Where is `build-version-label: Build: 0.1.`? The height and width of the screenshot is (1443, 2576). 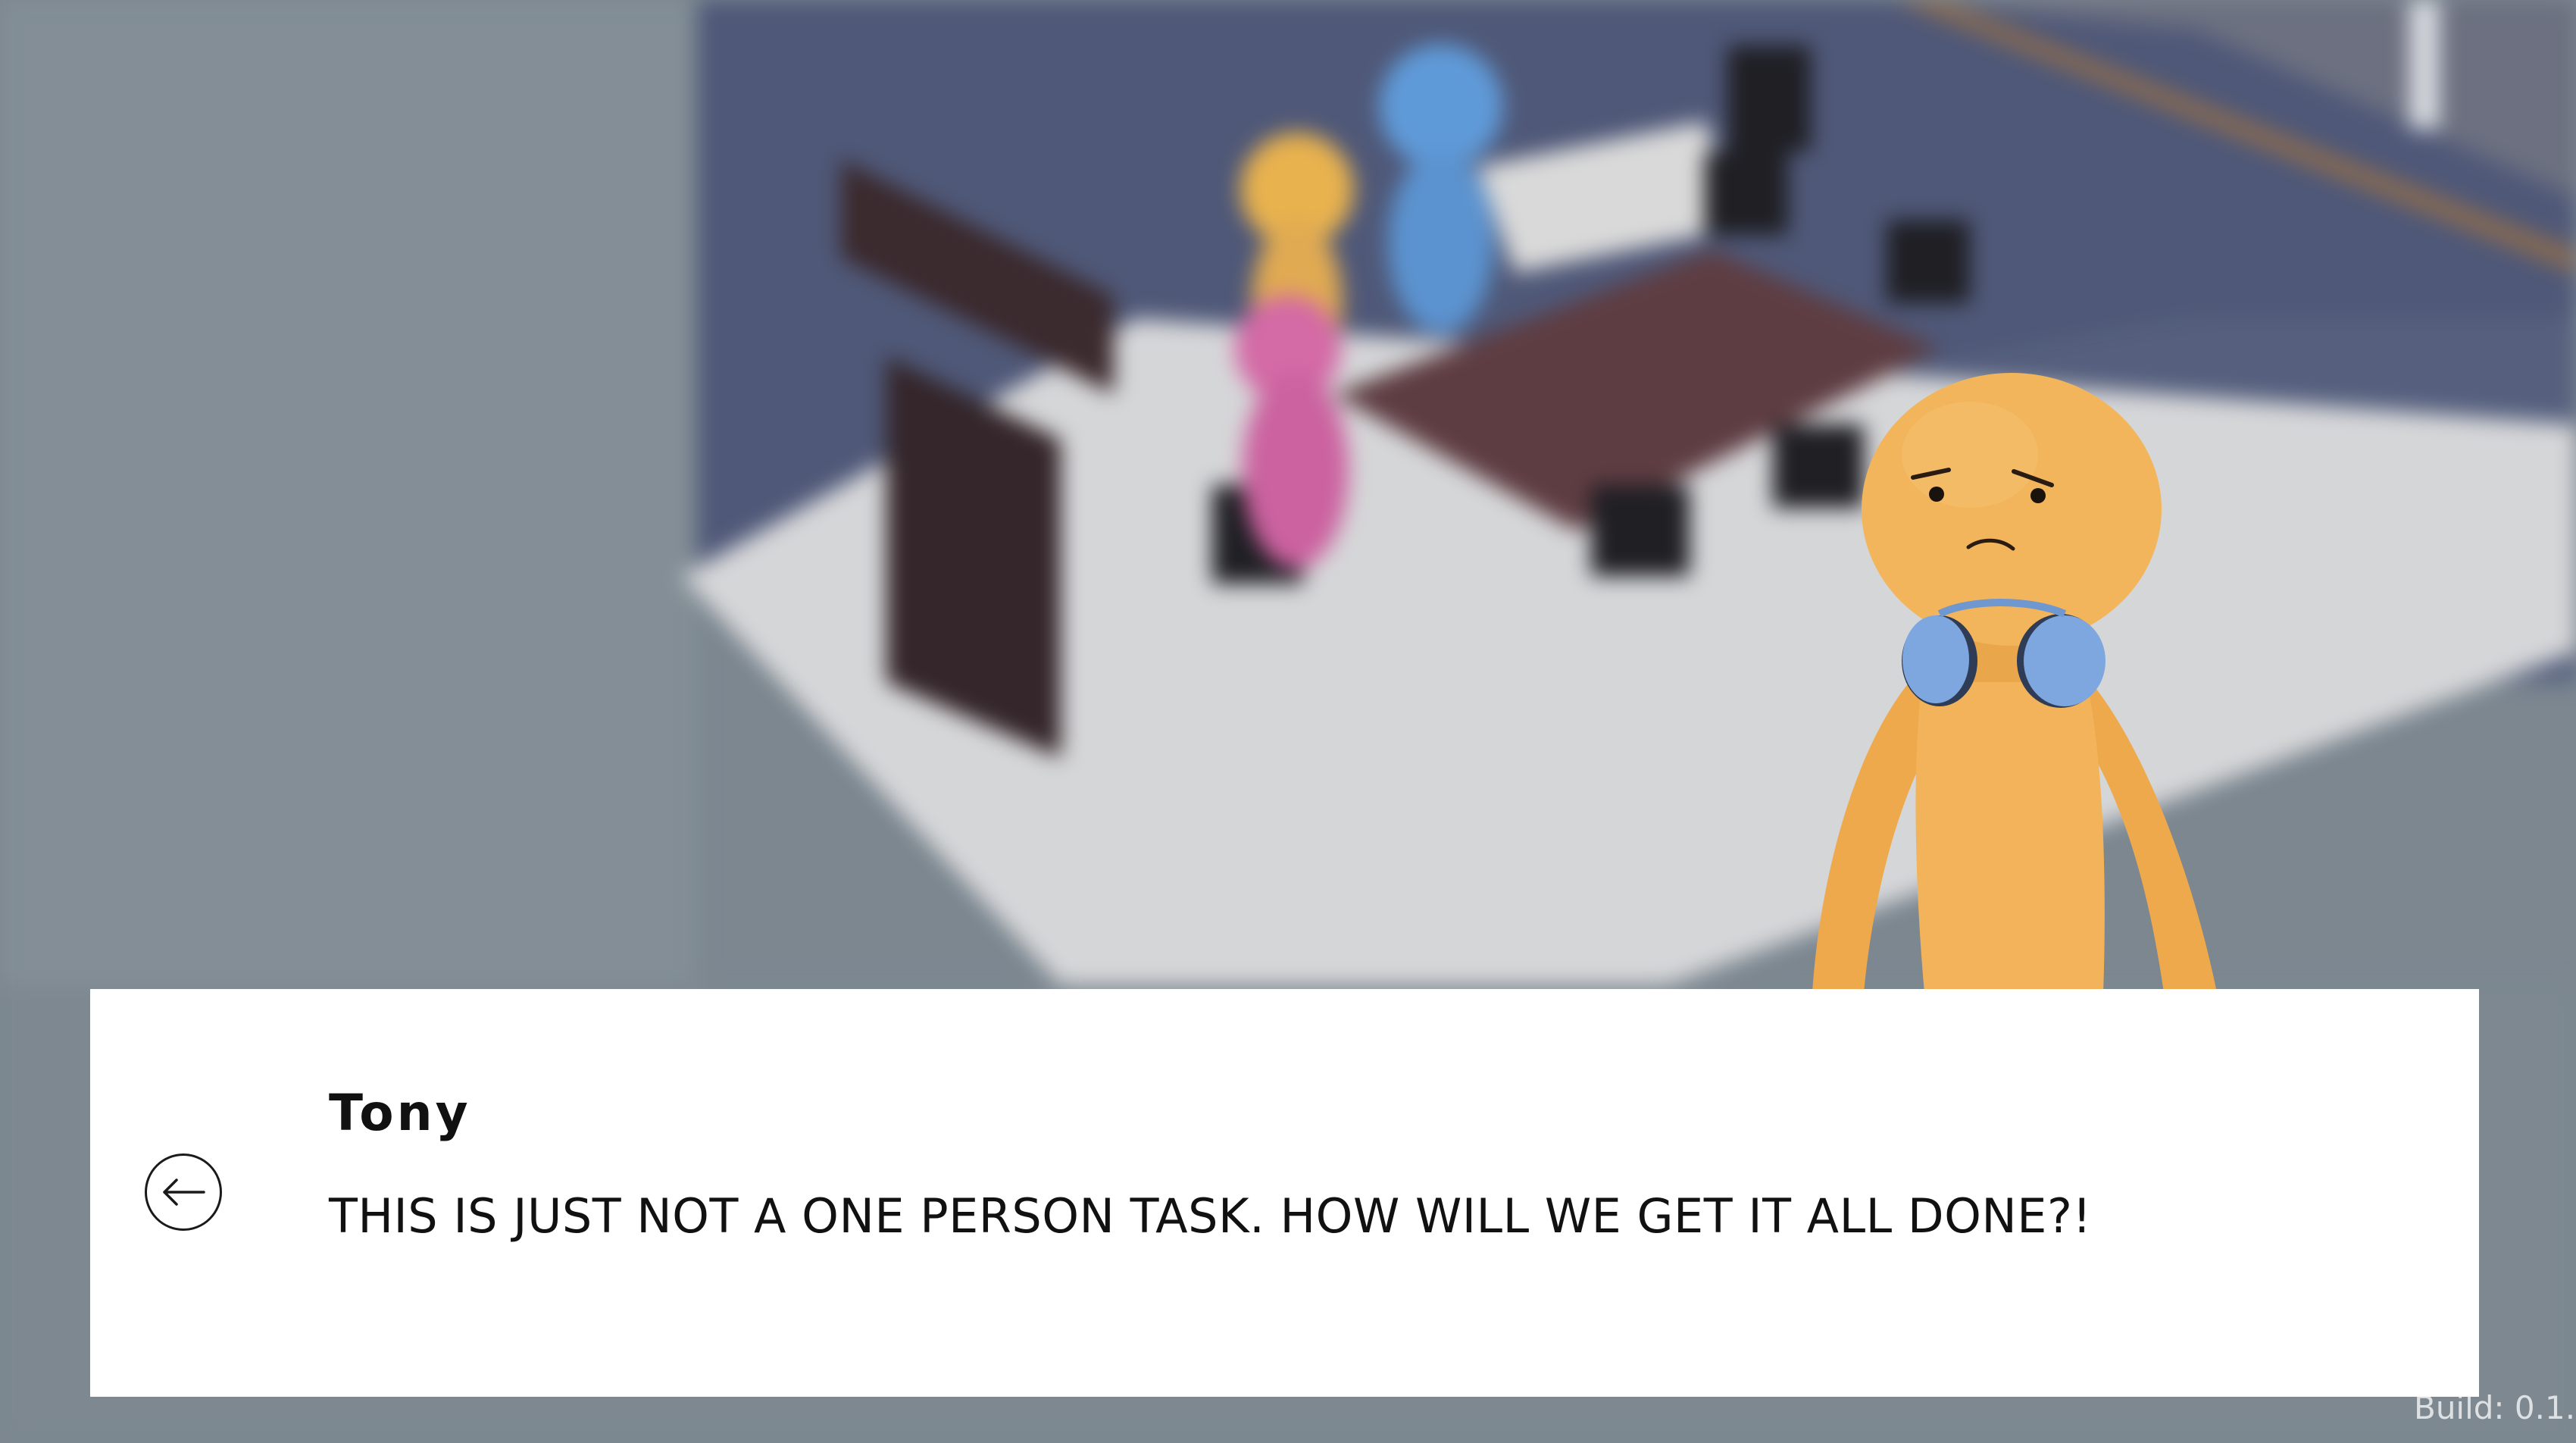 build-version-label: Build: 0.1. is located at coordinates (2495, 1407).